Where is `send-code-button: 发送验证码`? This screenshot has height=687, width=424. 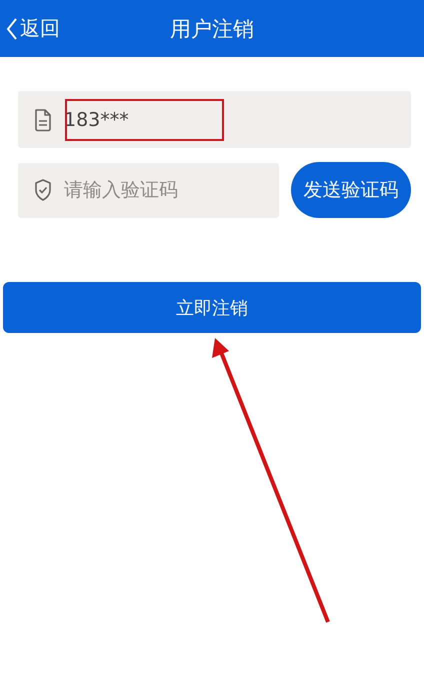 send-code-button: 发送验证码 is located at coordinates (351, 190).